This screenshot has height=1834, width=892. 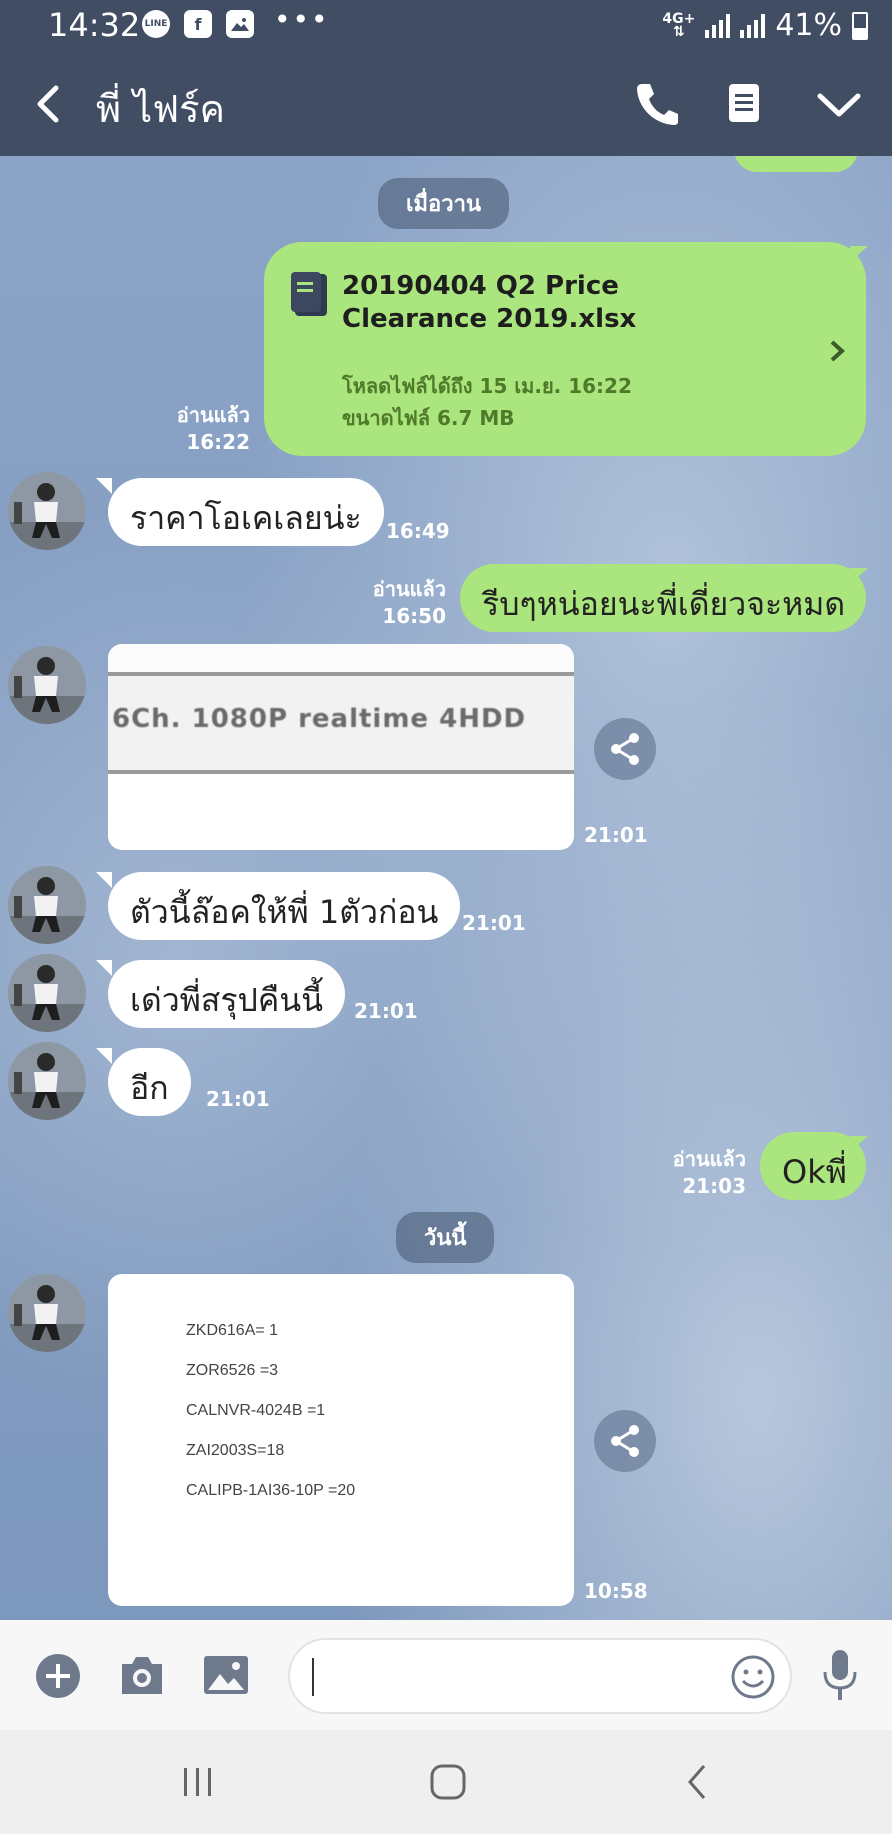 I want to click on text-cursor, so click(x=313, y=1677).